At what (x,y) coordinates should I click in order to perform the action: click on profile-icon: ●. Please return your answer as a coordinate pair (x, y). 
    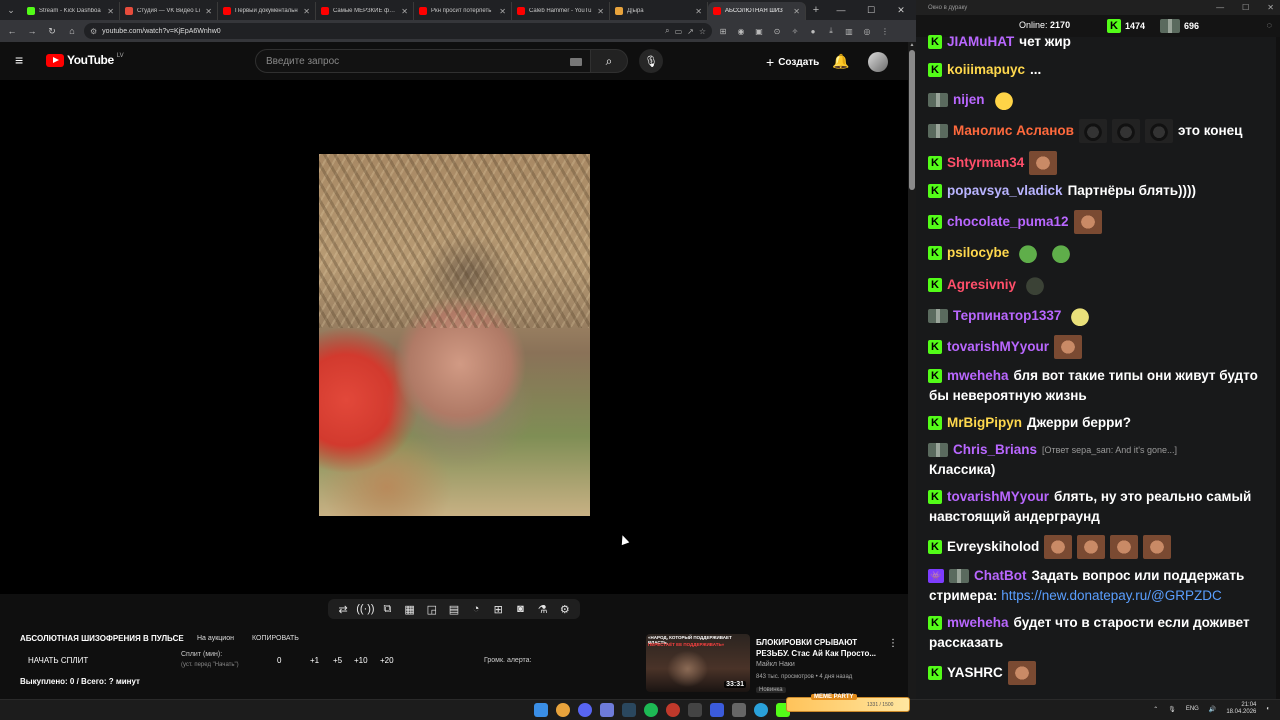
    Looking at the image, I should click on (813, 31).